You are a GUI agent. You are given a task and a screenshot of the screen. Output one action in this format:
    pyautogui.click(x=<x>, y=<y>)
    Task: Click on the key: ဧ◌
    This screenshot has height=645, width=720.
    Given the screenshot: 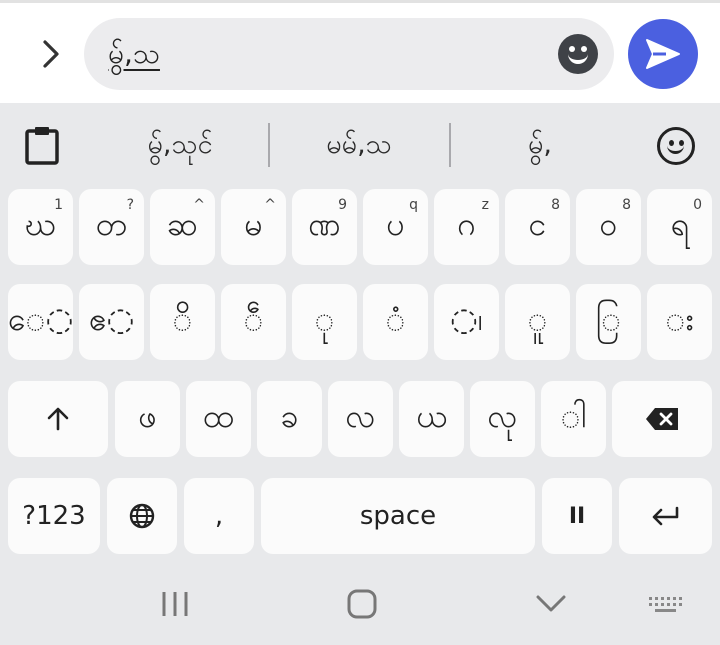 What is the action you would take?
    pyautogui.click(x=111, y=322)
    